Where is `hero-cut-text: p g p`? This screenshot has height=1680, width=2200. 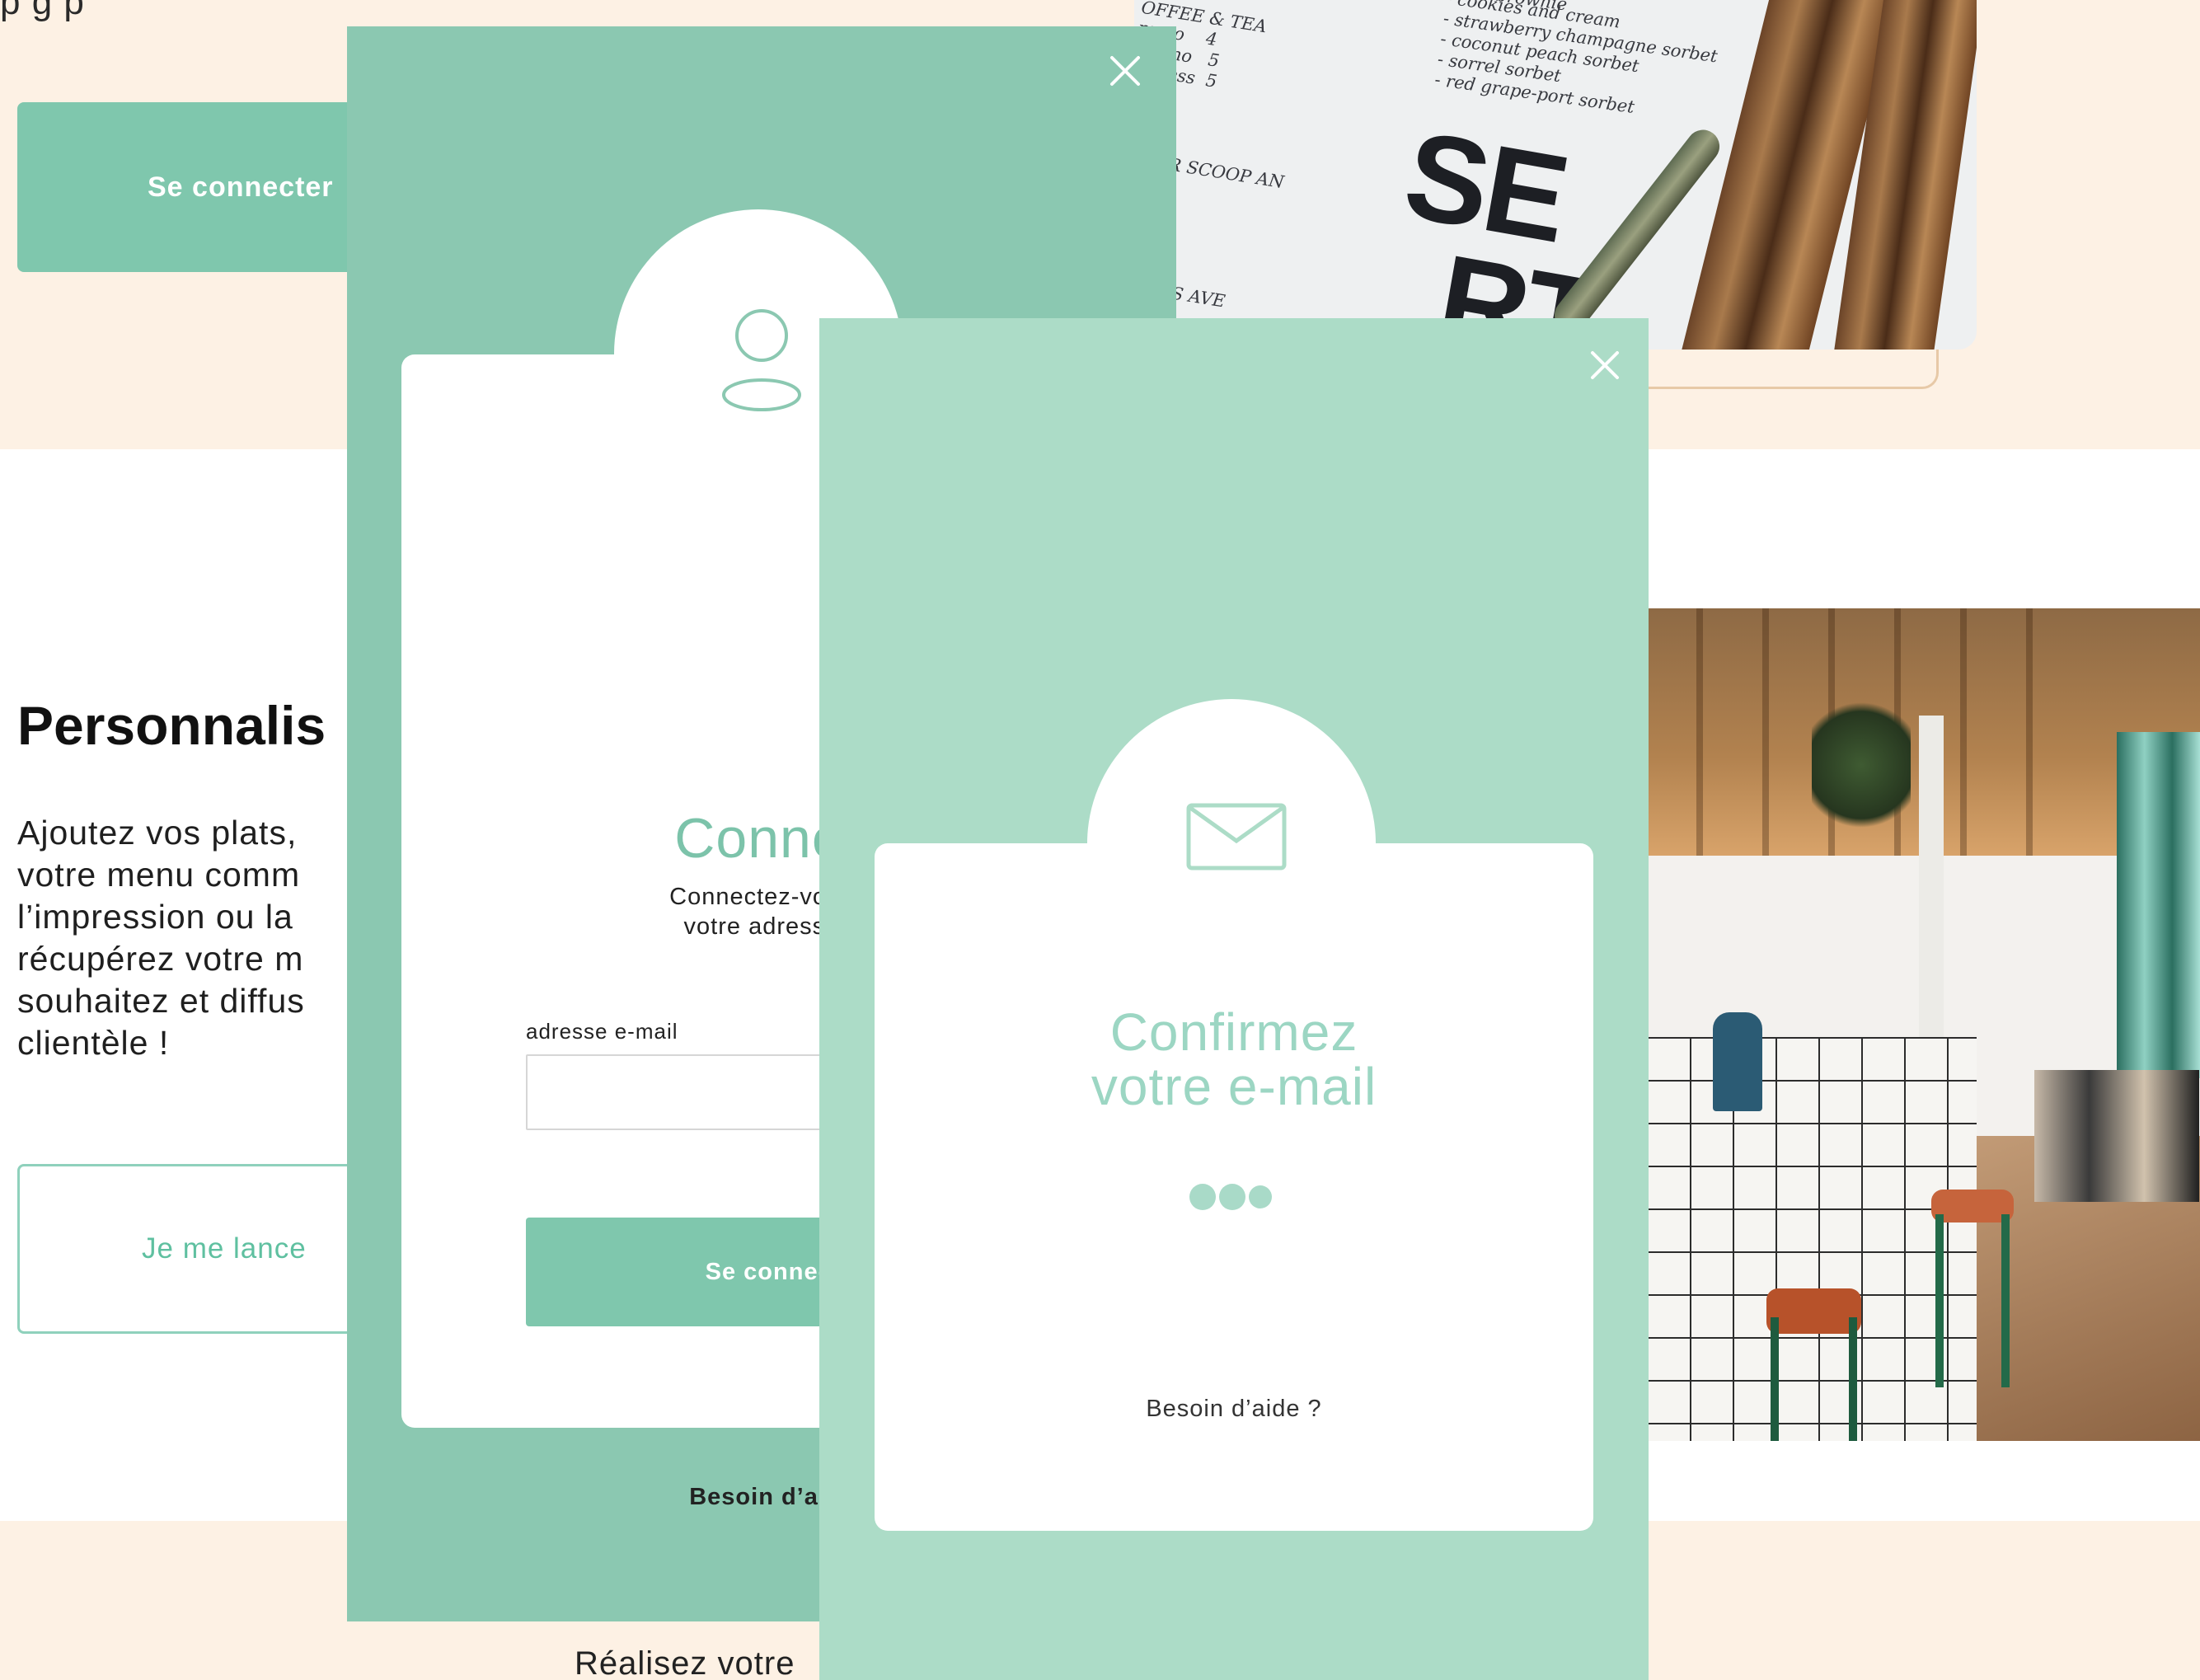 hero-cut-text: p g p is located at coordinates (42, 11).